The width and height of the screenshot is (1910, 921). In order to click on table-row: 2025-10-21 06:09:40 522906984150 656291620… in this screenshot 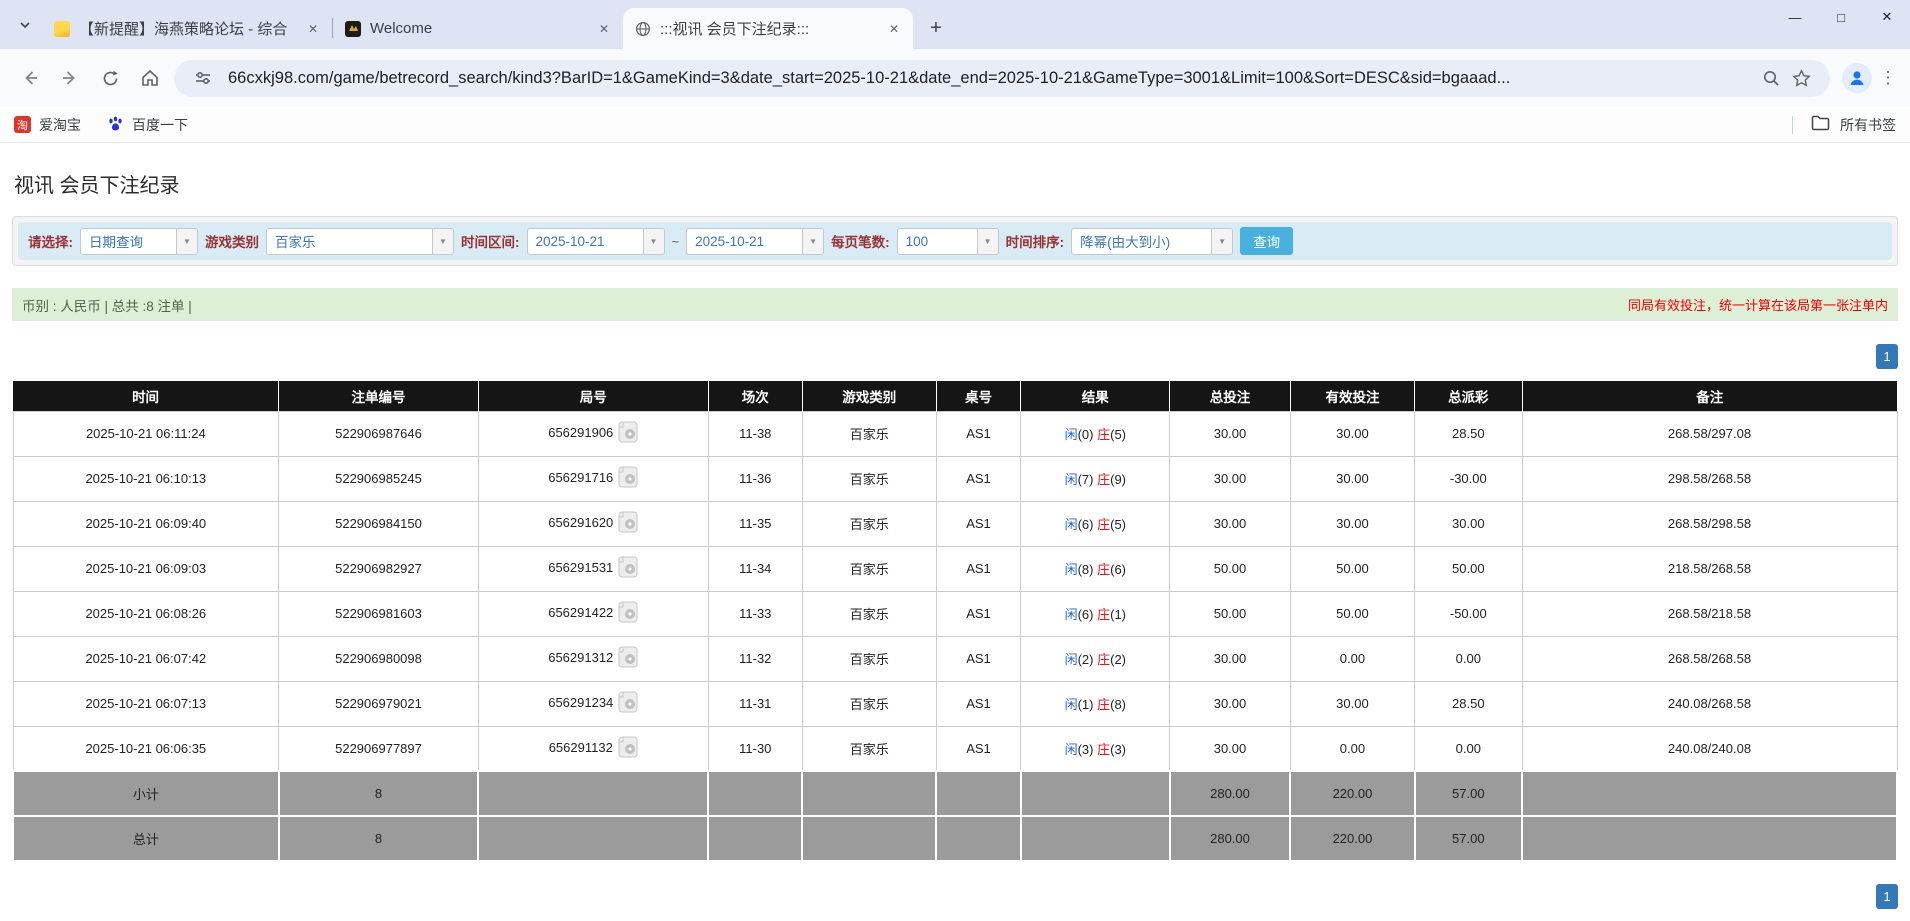, I will do `click(955, 523)`.